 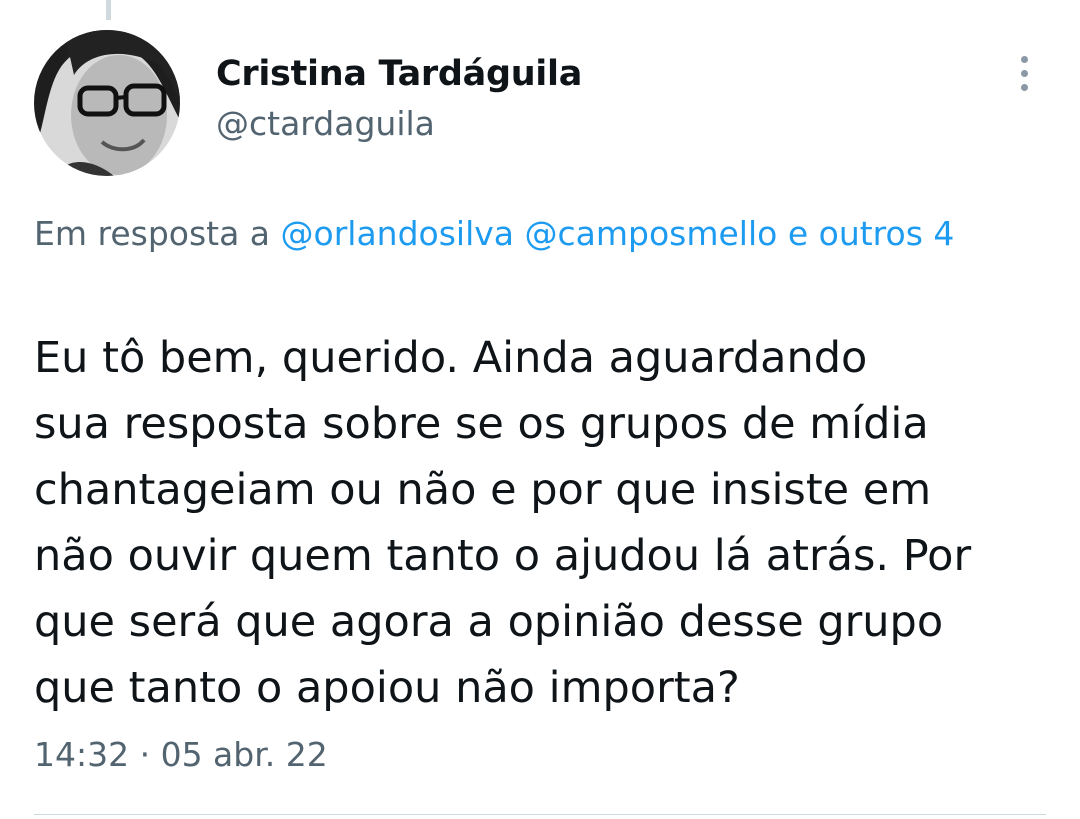 I want to click on mention-link: @orlandosilva, so click(x=397, y=233).